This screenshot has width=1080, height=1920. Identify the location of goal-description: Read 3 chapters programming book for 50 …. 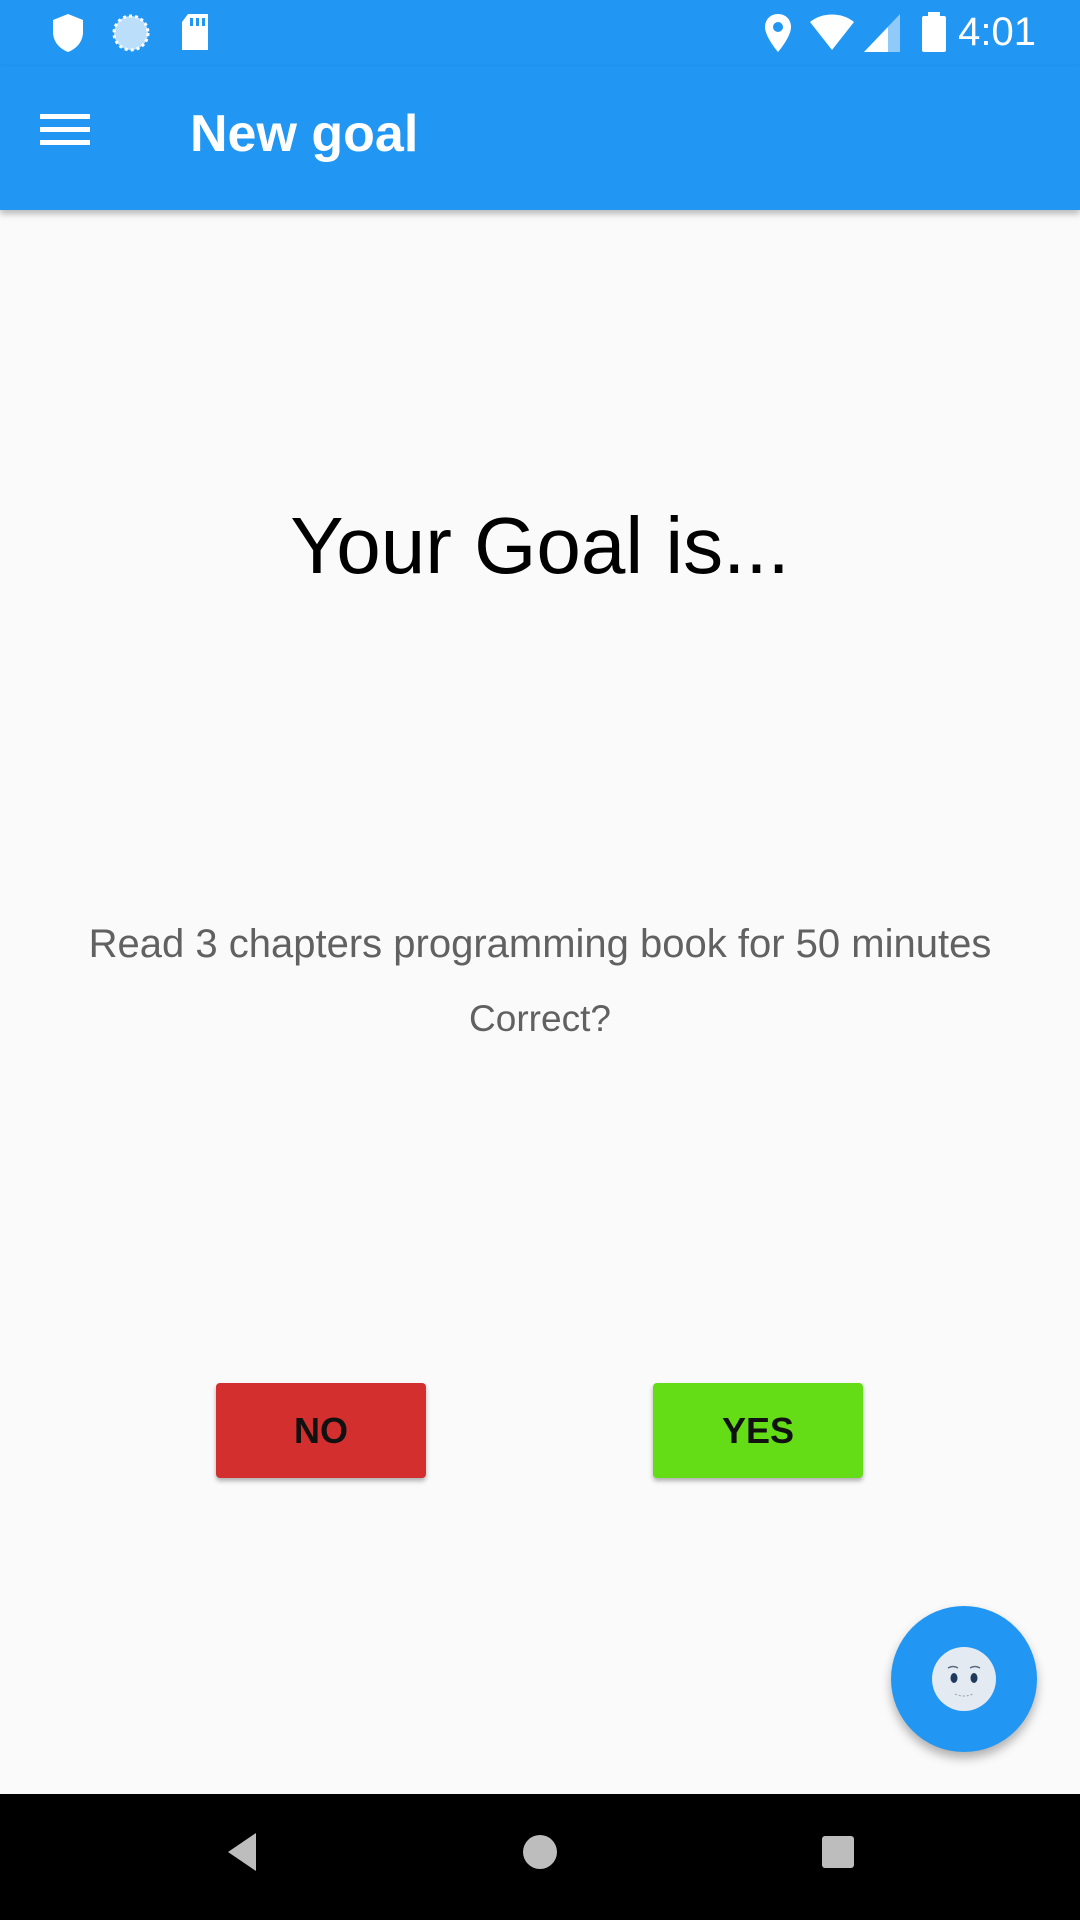
(540, 944).